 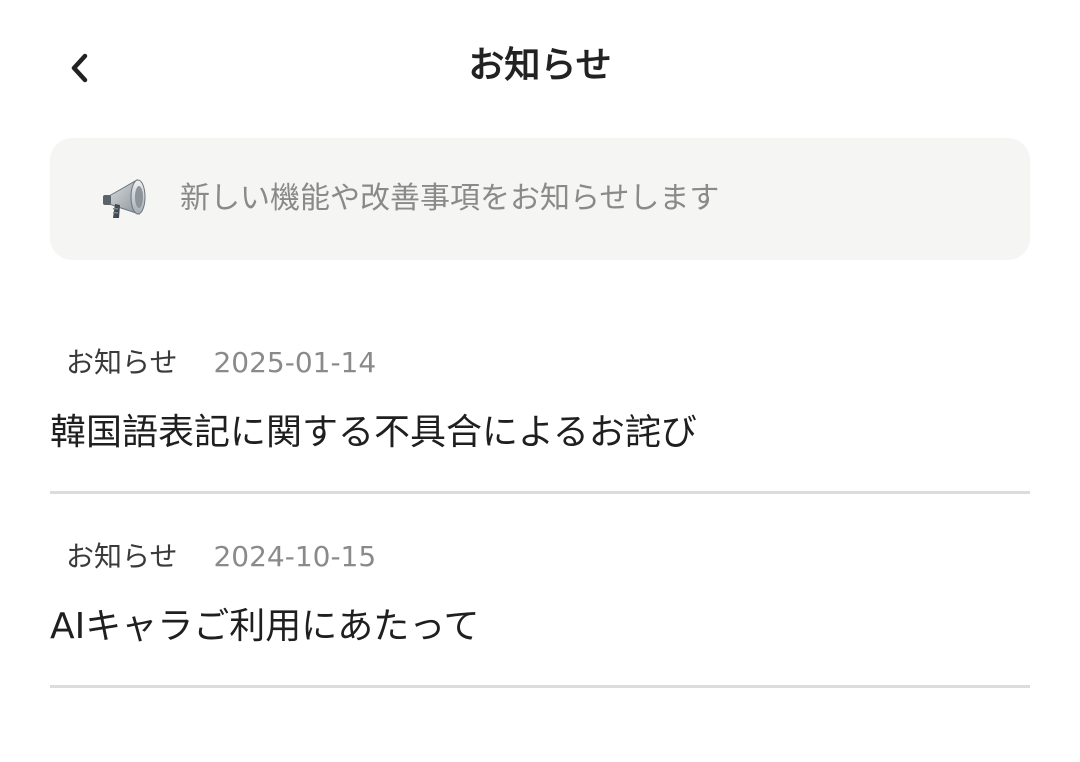 What do you see at coordinates (295, 362) in the screenshot?
I see `notice-date: 2025-01-14` at bounding box center [295, 362].